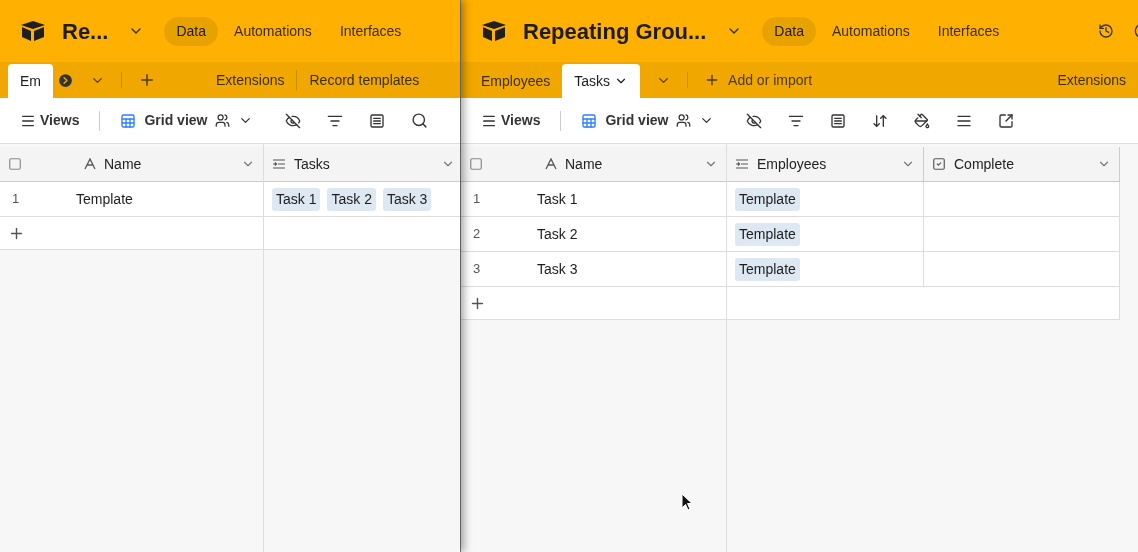 The width and height of the screenshot is (1138, 552). I want to click on column-name: Complete, so click(984, 164).